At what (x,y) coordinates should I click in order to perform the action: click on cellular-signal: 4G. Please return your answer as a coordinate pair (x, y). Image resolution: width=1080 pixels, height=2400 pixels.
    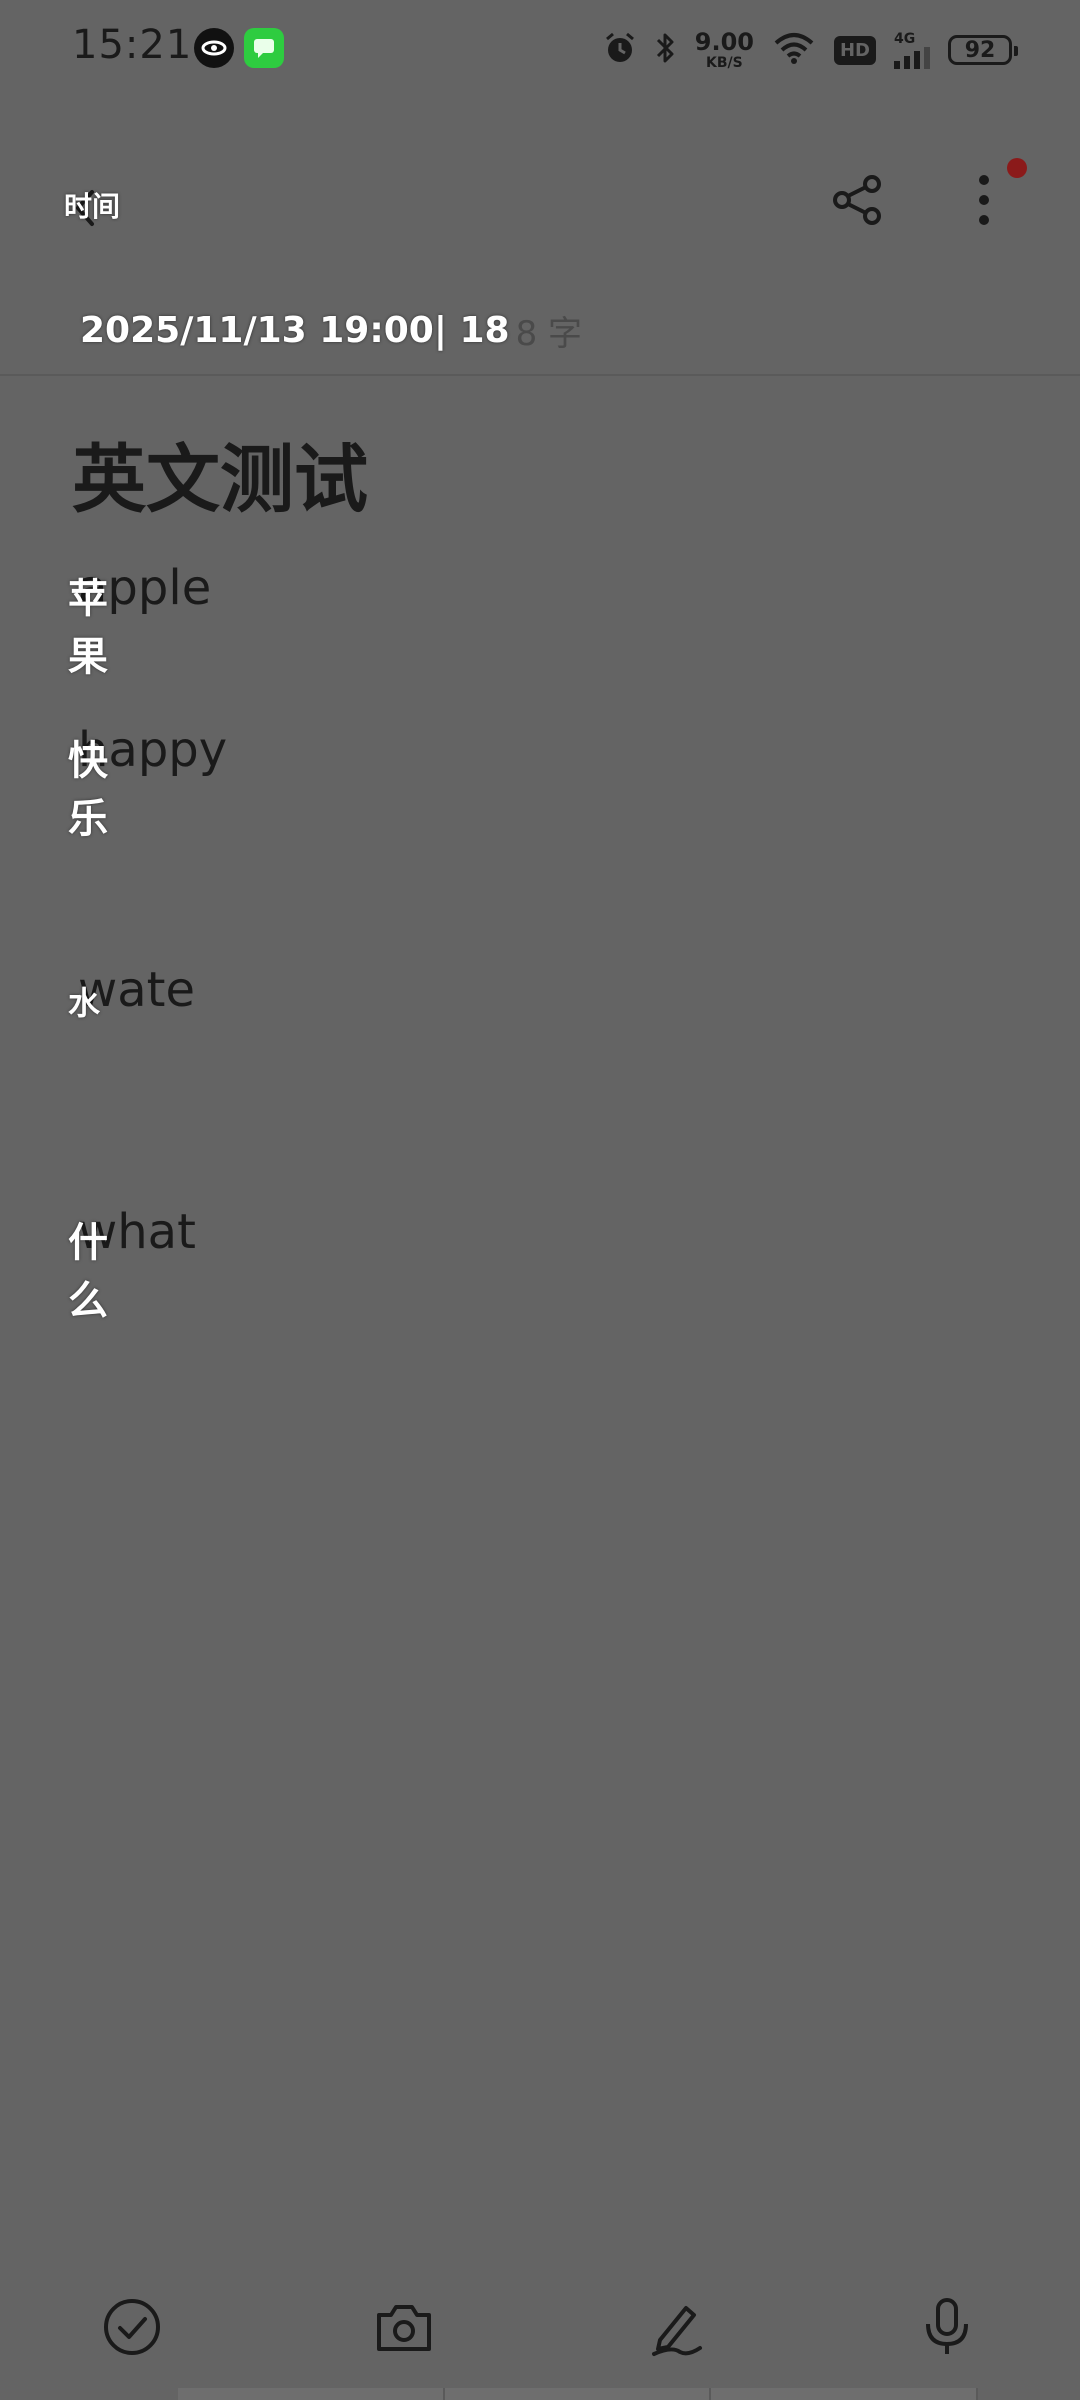
    Looking at the image, I should click on (912, 50).